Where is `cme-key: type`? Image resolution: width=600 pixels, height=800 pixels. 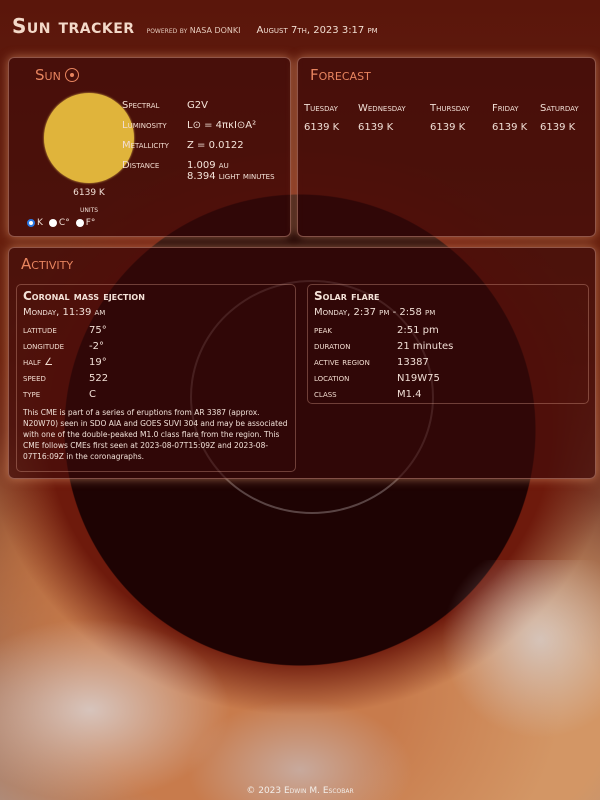 cme-key: type is located at coordinates (32, 394).